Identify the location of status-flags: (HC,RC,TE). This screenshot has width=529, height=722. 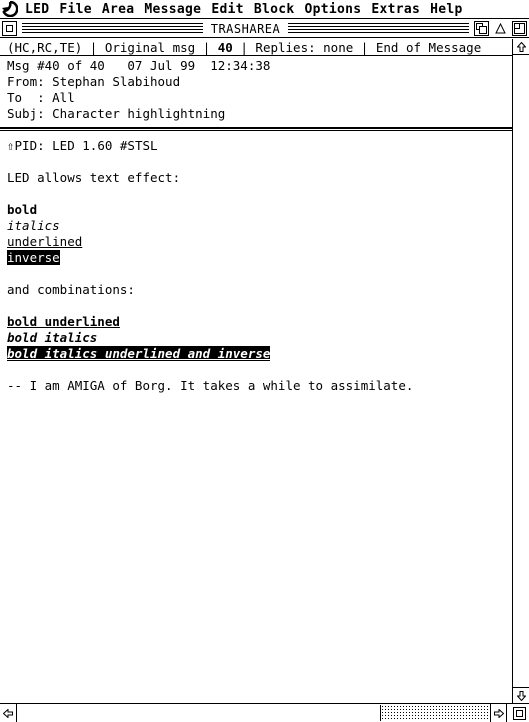
(45, 47).